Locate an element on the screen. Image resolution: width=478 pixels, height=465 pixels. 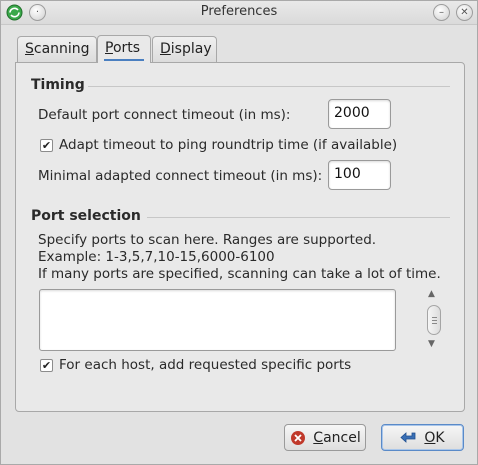
adapt-timeout-checkbox: ✔ is located at coordinates (46, 145).